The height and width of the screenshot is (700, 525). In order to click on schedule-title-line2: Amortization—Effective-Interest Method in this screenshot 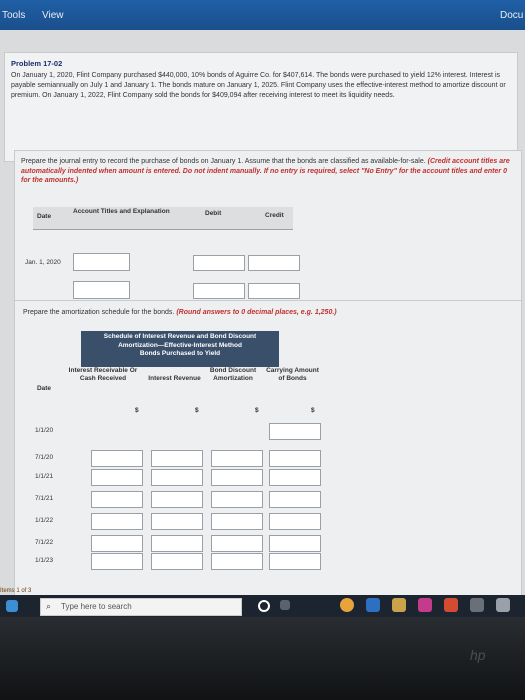, I will do `click(180, 345)`.